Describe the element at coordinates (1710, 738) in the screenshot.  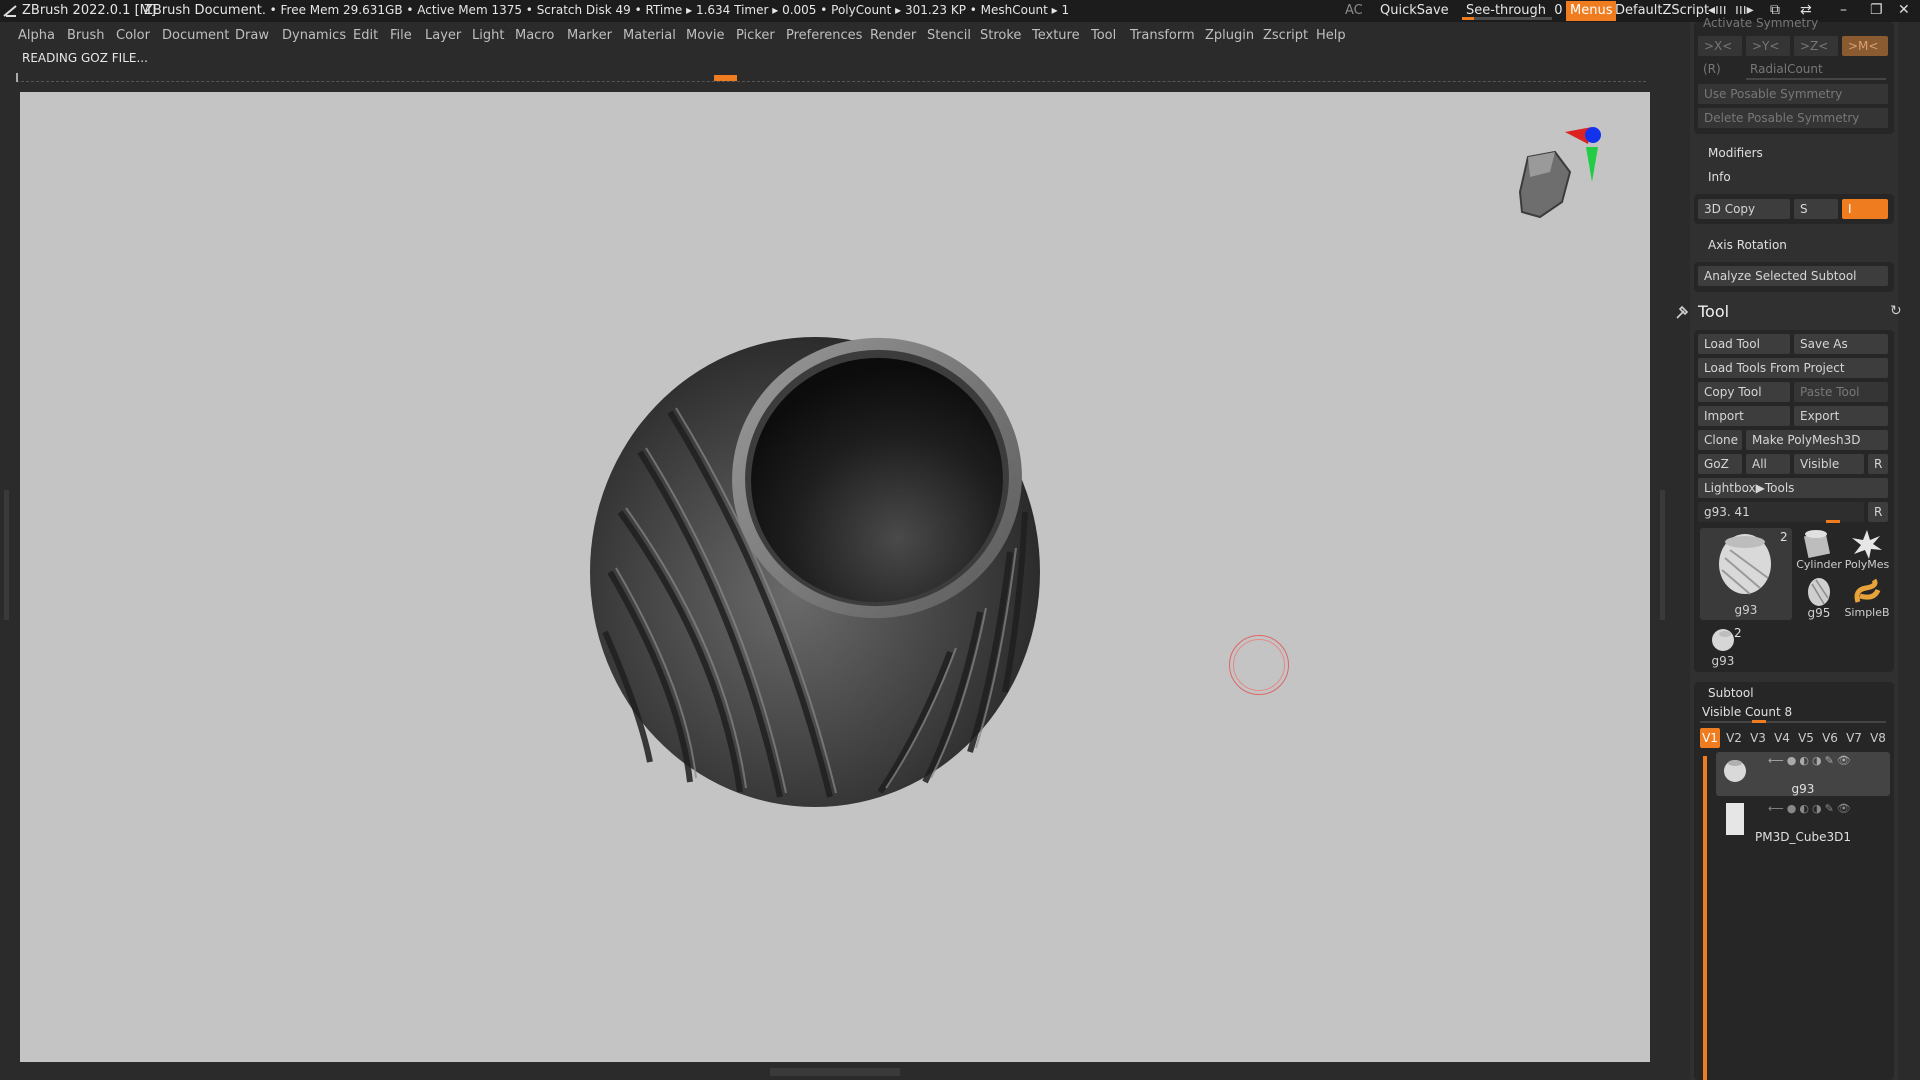
I see `tab-v1: V1` at that location.